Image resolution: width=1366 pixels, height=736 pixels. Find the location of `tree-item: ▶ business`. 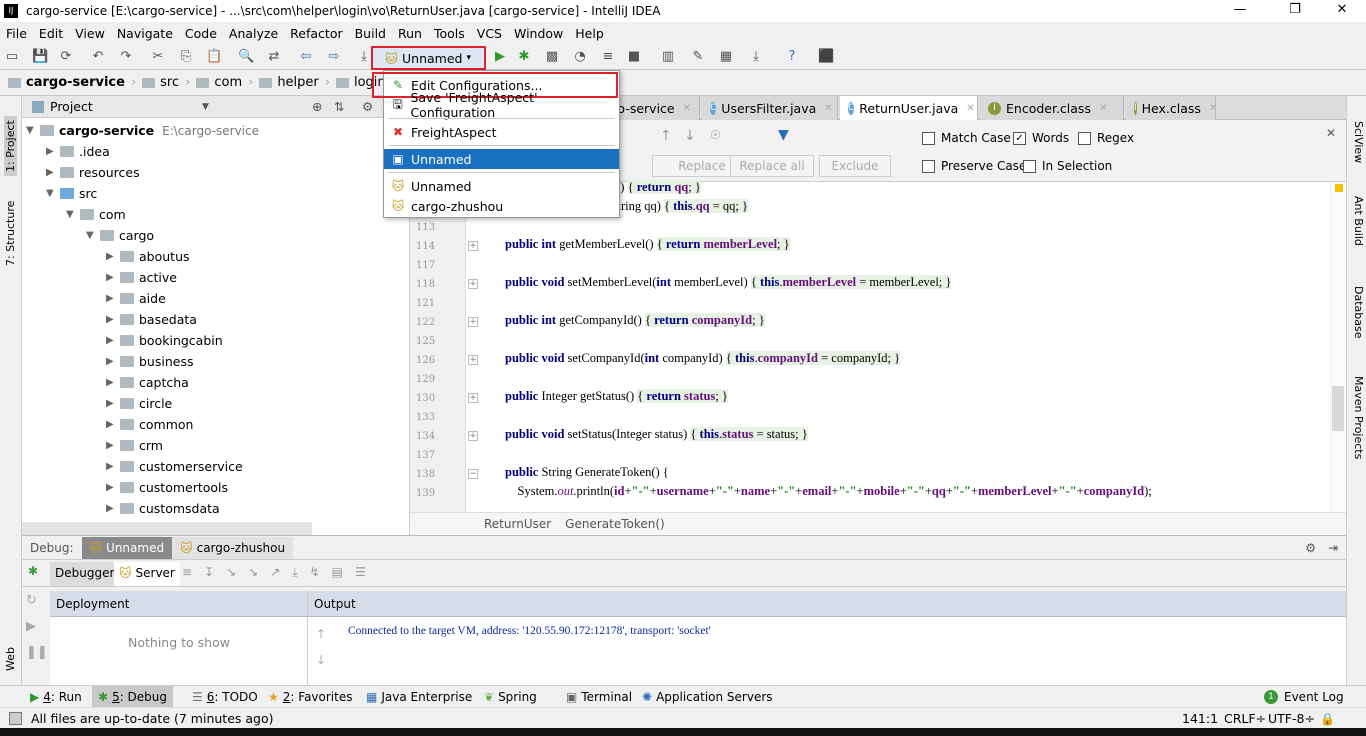

tree-item: ▶ business is located at coordinates (149, 361).